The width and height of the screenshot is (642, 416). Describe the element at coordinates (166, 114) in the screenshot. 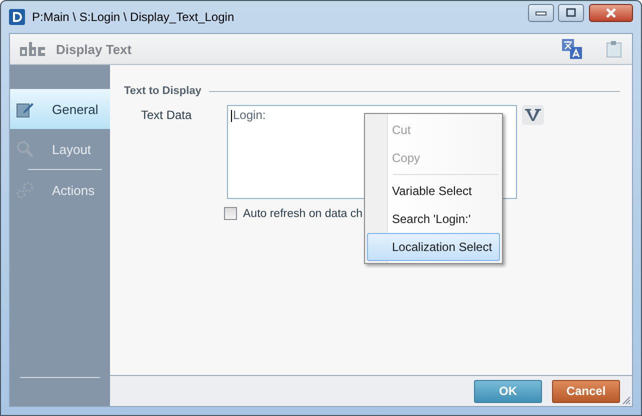

I see `field-label: Text Data` at that location.